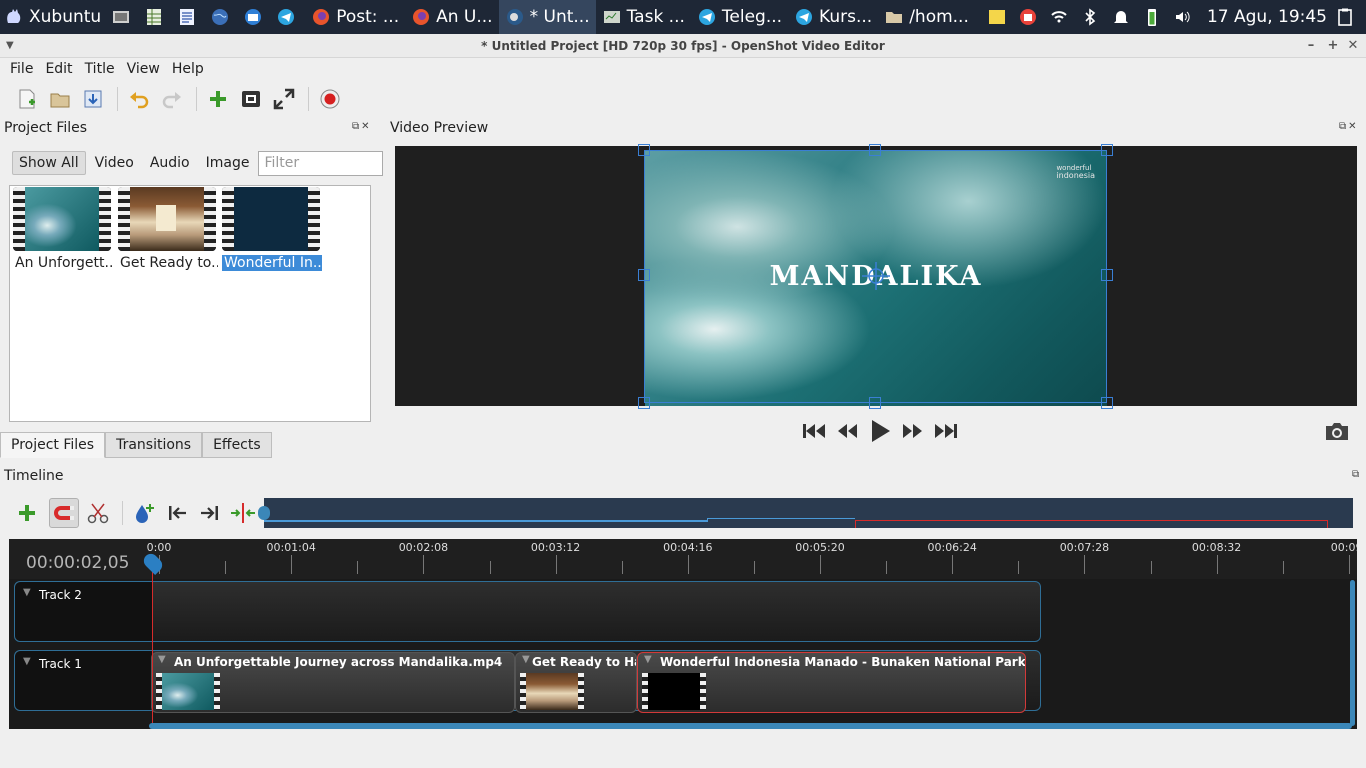 The height and width of the screenshot is (768, 1366). I want to click on undo-button, so click(139, 99).